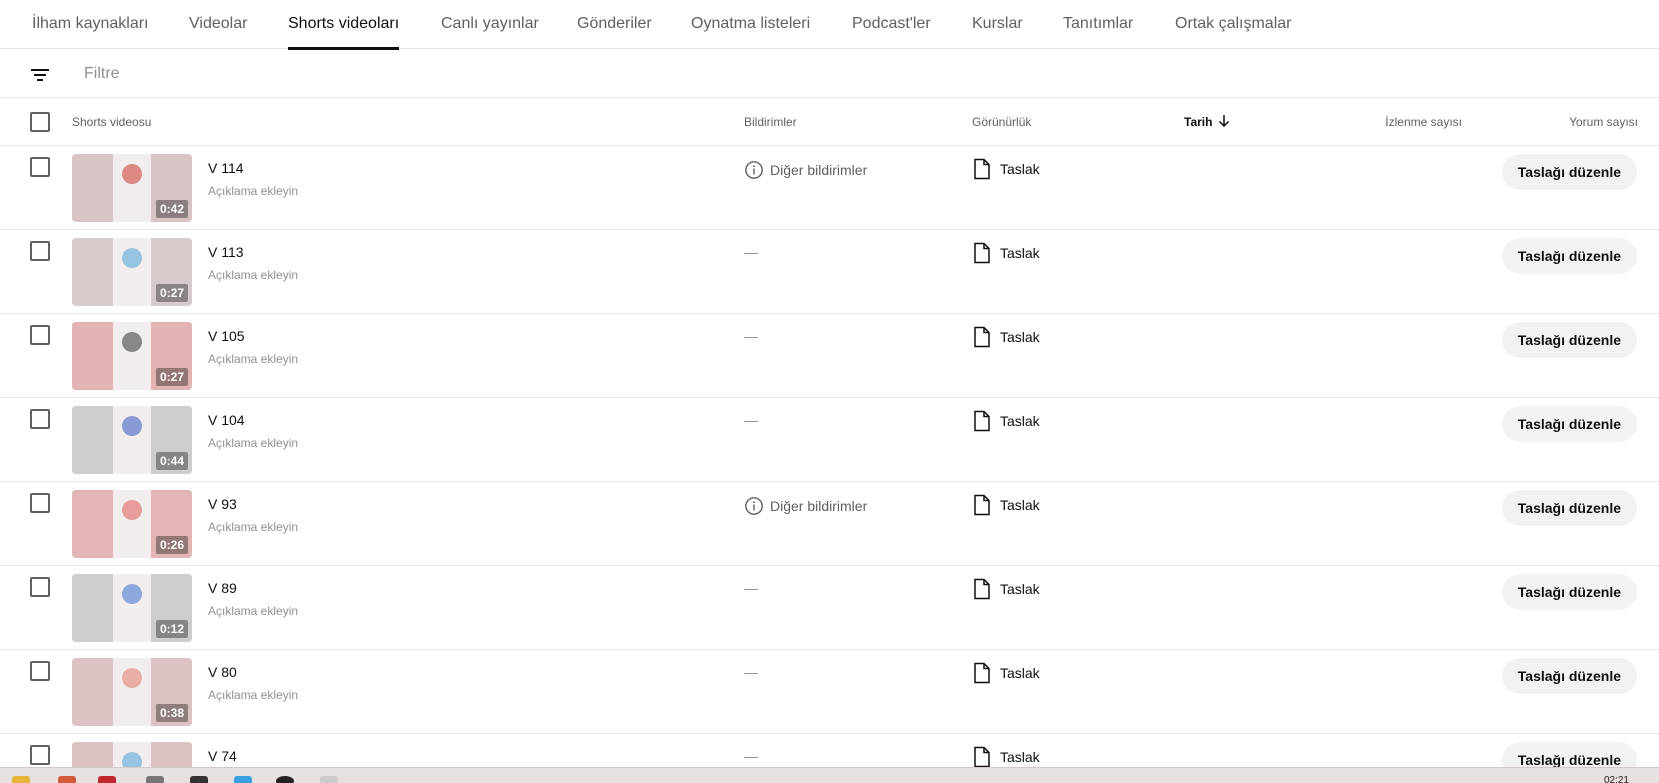  What do you see at coordinates (132, 440) in the screenshot?
I see `video-thumbnail: 0:44` at bounding box center [132, 440].